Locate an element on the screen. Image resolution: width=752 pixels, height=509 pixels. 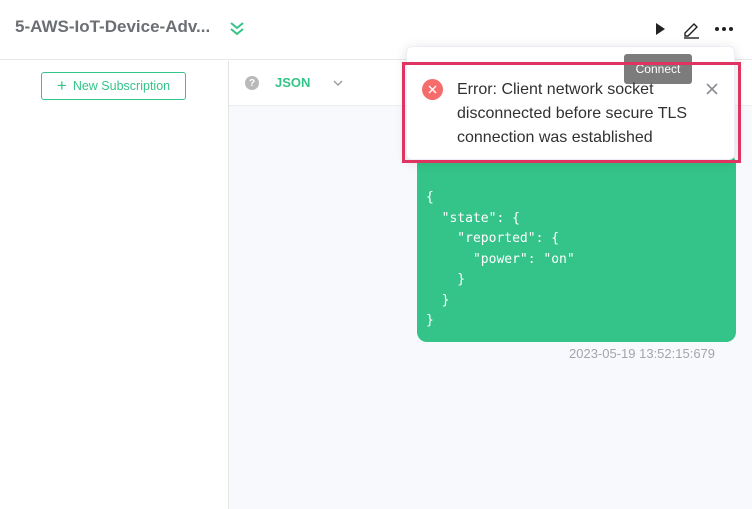
close-icon is located at coordinates (712, 89).